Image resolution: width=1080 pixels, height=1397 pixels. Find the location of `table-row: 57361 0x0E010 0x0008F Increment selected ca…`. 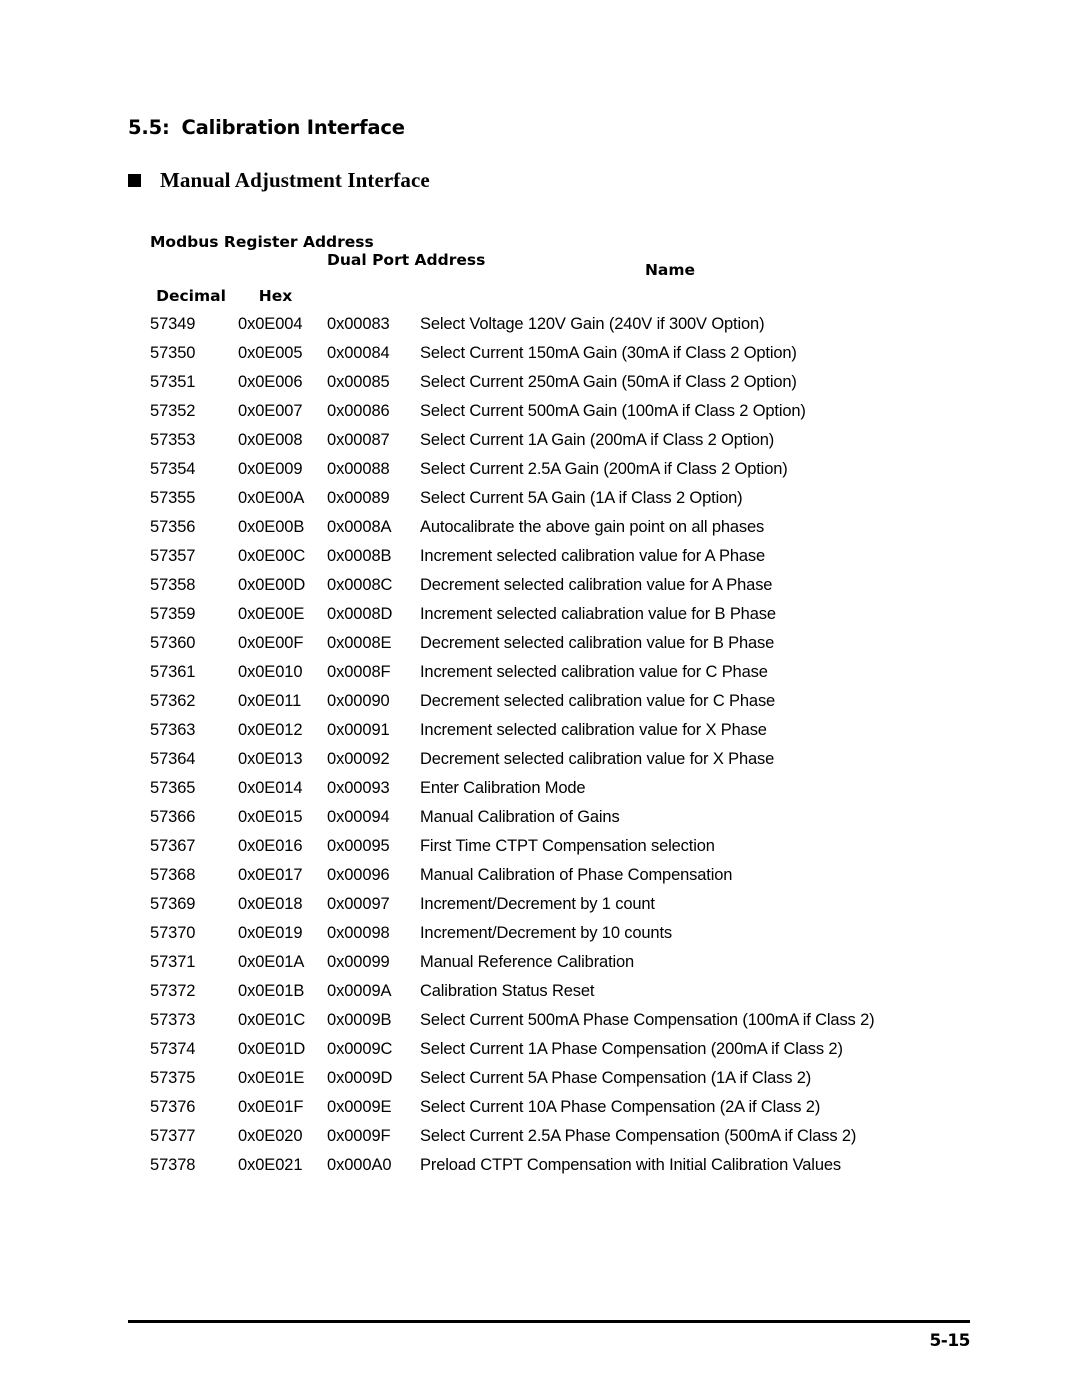

table-row: 57361 0x0E010 0x0008F Increment selected ca… is located at coordinates (540, 673).